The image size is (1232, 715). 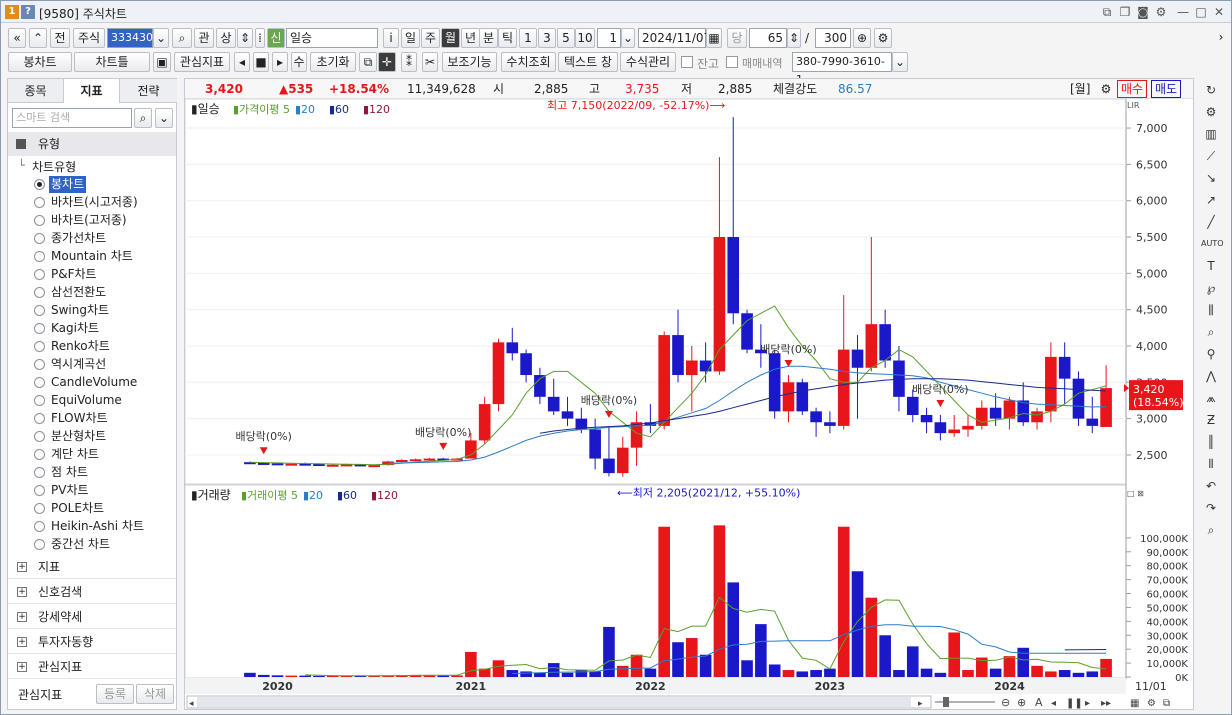 I want to click on gear-icon: ⚙, so click(x=1106, y=89).